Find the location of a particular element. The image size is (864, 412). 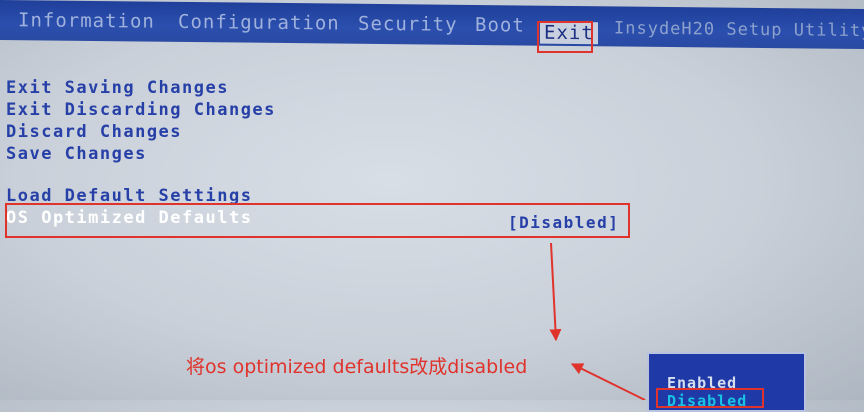

annotation-arrows is located at coordinates (597, 321).